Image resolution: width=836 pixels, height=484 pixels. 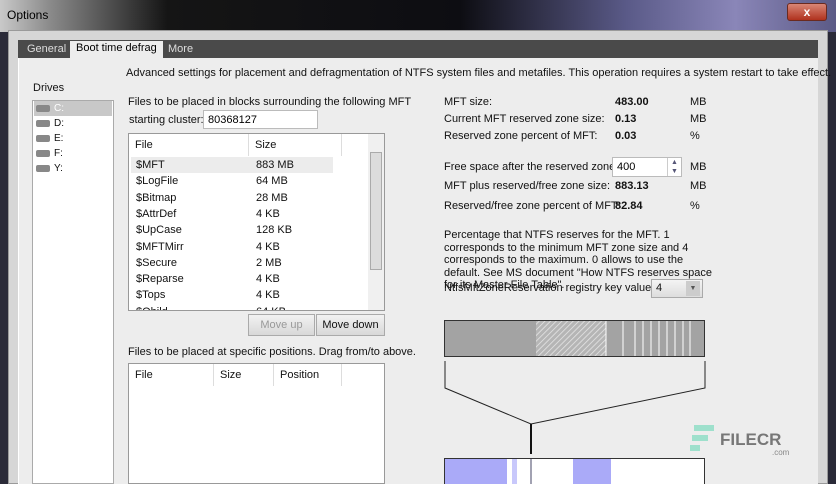 I want to click on stat-value: 483.00, so click(x=632, y=102).